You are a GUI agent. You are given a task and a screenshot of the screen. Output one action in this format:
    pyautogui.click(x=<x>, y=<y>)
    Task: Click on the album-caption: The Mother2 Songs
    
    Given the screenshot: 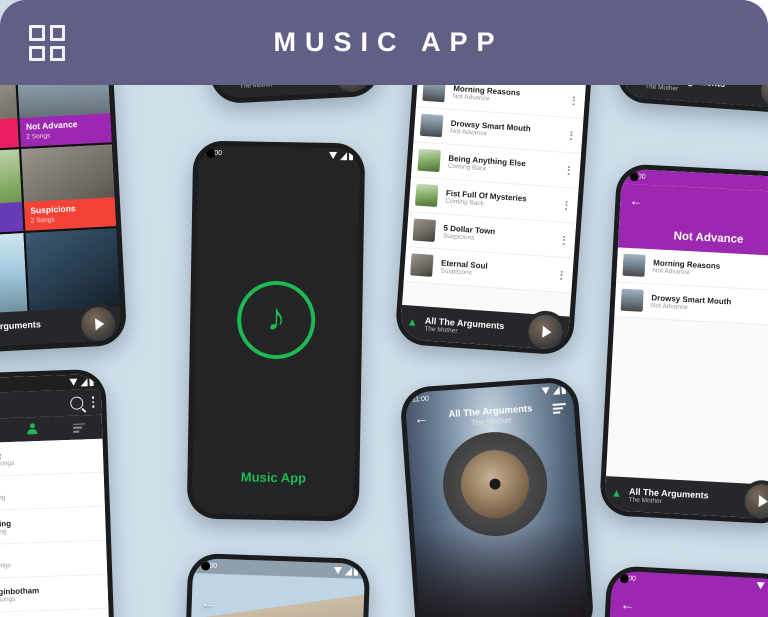 What is the action you would take?
    pyautogui.click(x=9, y=134)
    